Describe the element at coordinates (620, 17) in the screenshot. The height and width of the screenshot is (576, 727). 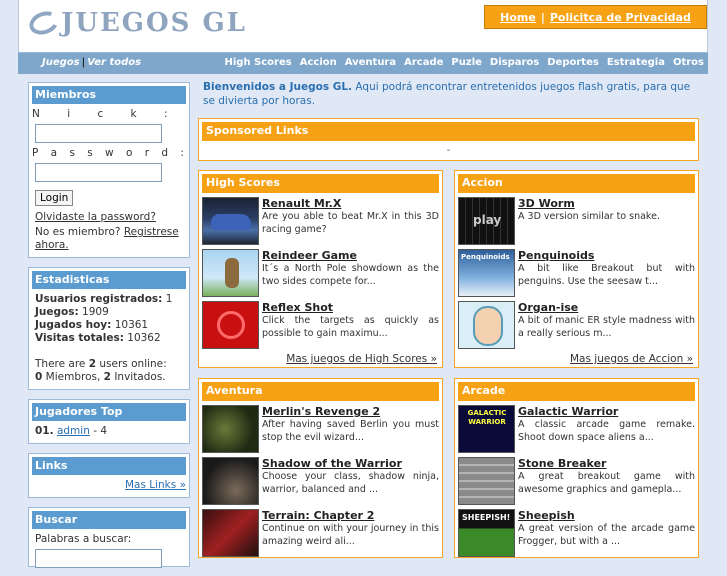
I see `privacy-link: Policitca de Privacidad` at that location.